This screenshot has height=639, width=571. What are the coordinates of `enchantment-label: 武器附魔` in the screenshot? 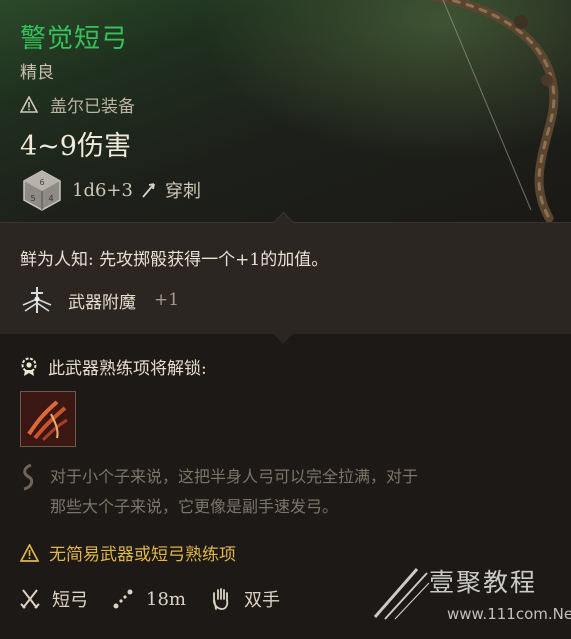 It's located at (102, 302).